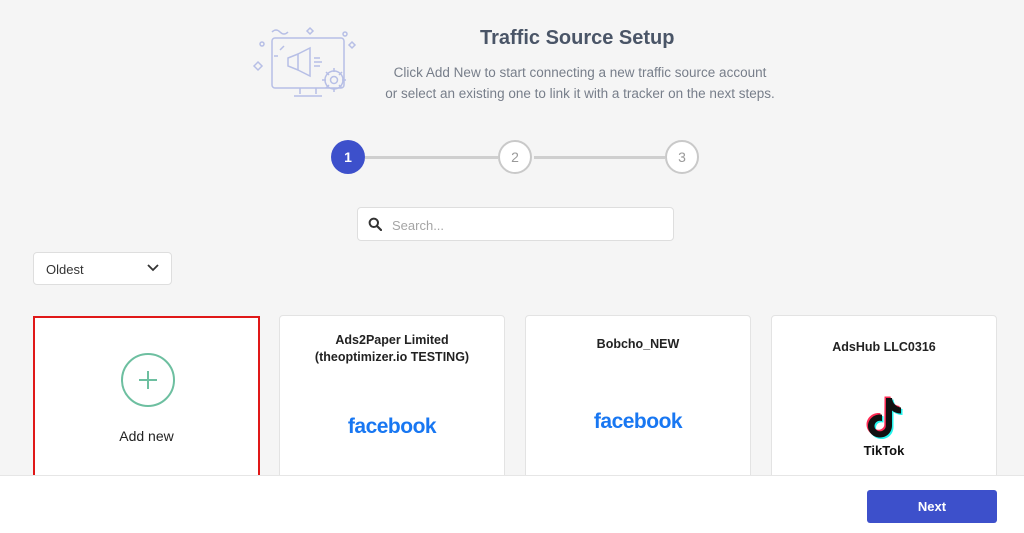 The image size is (1024, 533). What do you see at coordinates (348, 157) in the screenshot?
I see `step-1: 1` at bounding box center [348, 157].